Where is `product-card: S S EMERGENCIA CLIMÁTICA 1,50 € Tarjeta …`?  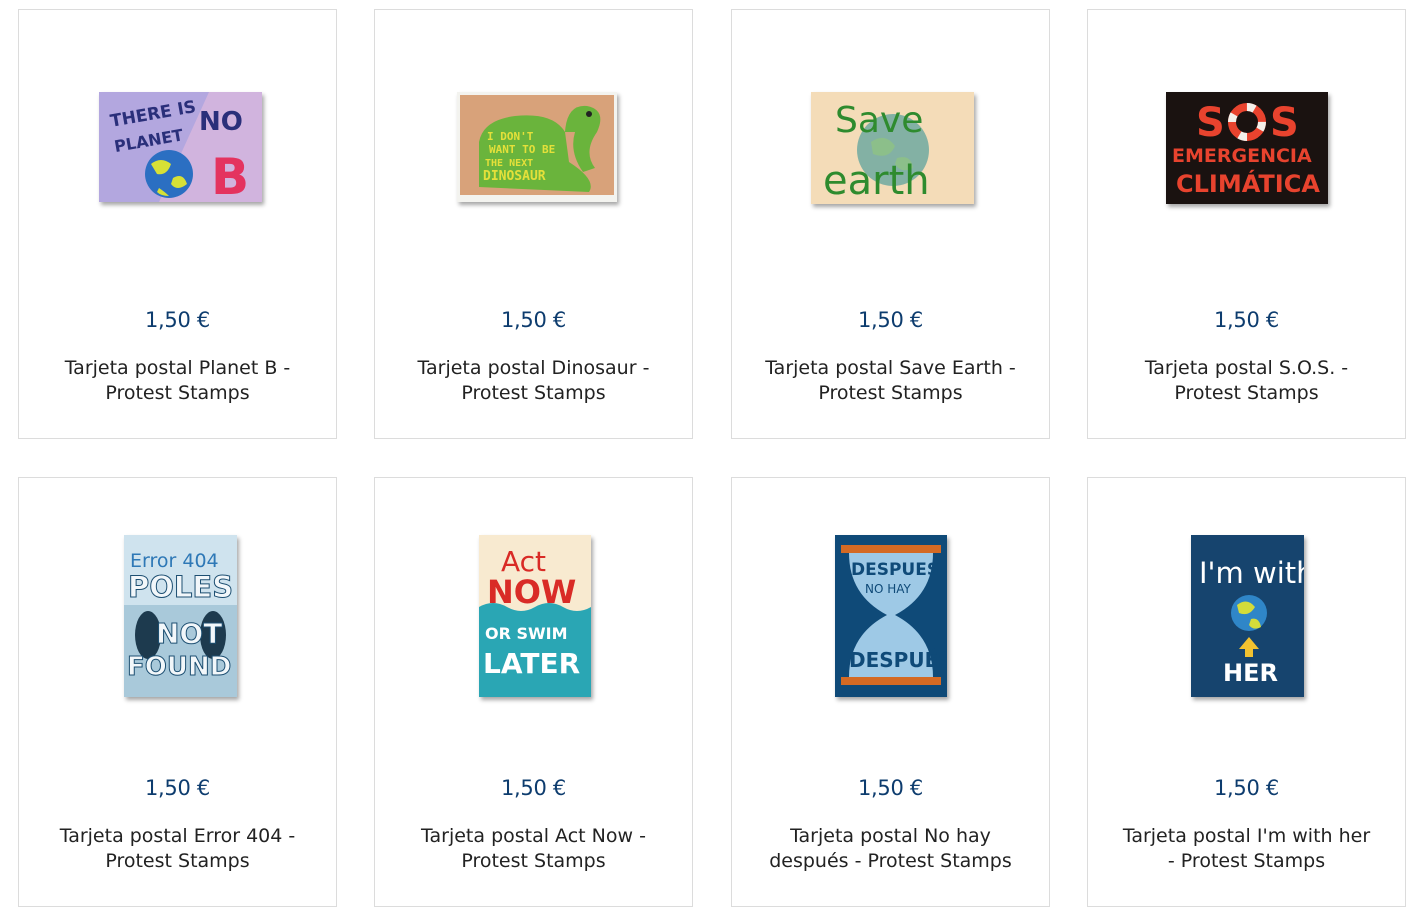
product-card: S S EMERGENCIA CLIMÁTICA 1,50 € Tarjeta … is located at coordinates (1246, 224).